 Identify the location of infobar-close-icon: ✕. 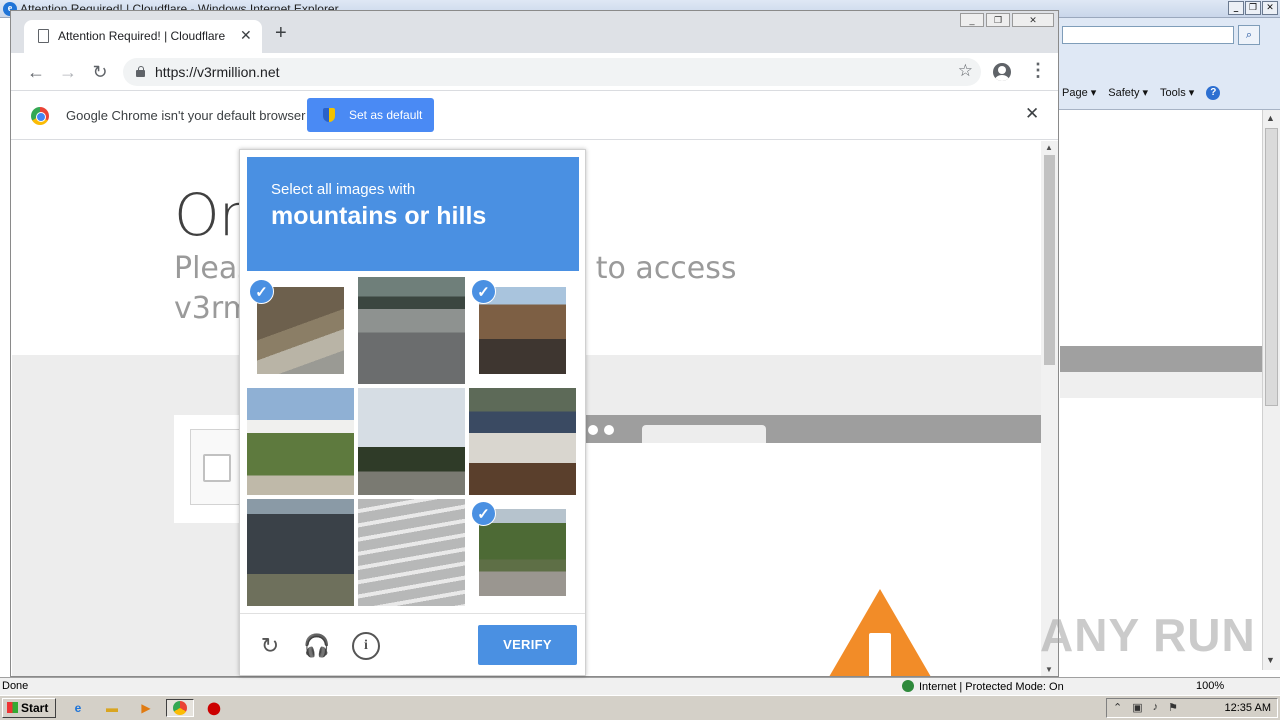
(1032, 114).